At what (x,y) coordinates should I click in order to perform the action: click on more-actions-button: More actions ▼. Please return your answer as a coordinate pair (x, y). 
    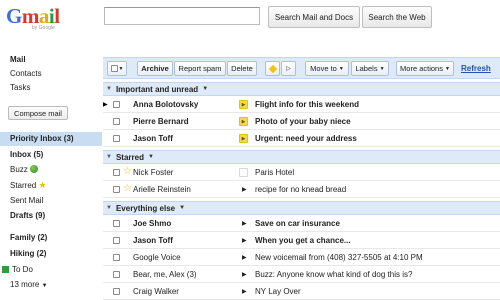
    Looking at the image, I should click on (425, 68).